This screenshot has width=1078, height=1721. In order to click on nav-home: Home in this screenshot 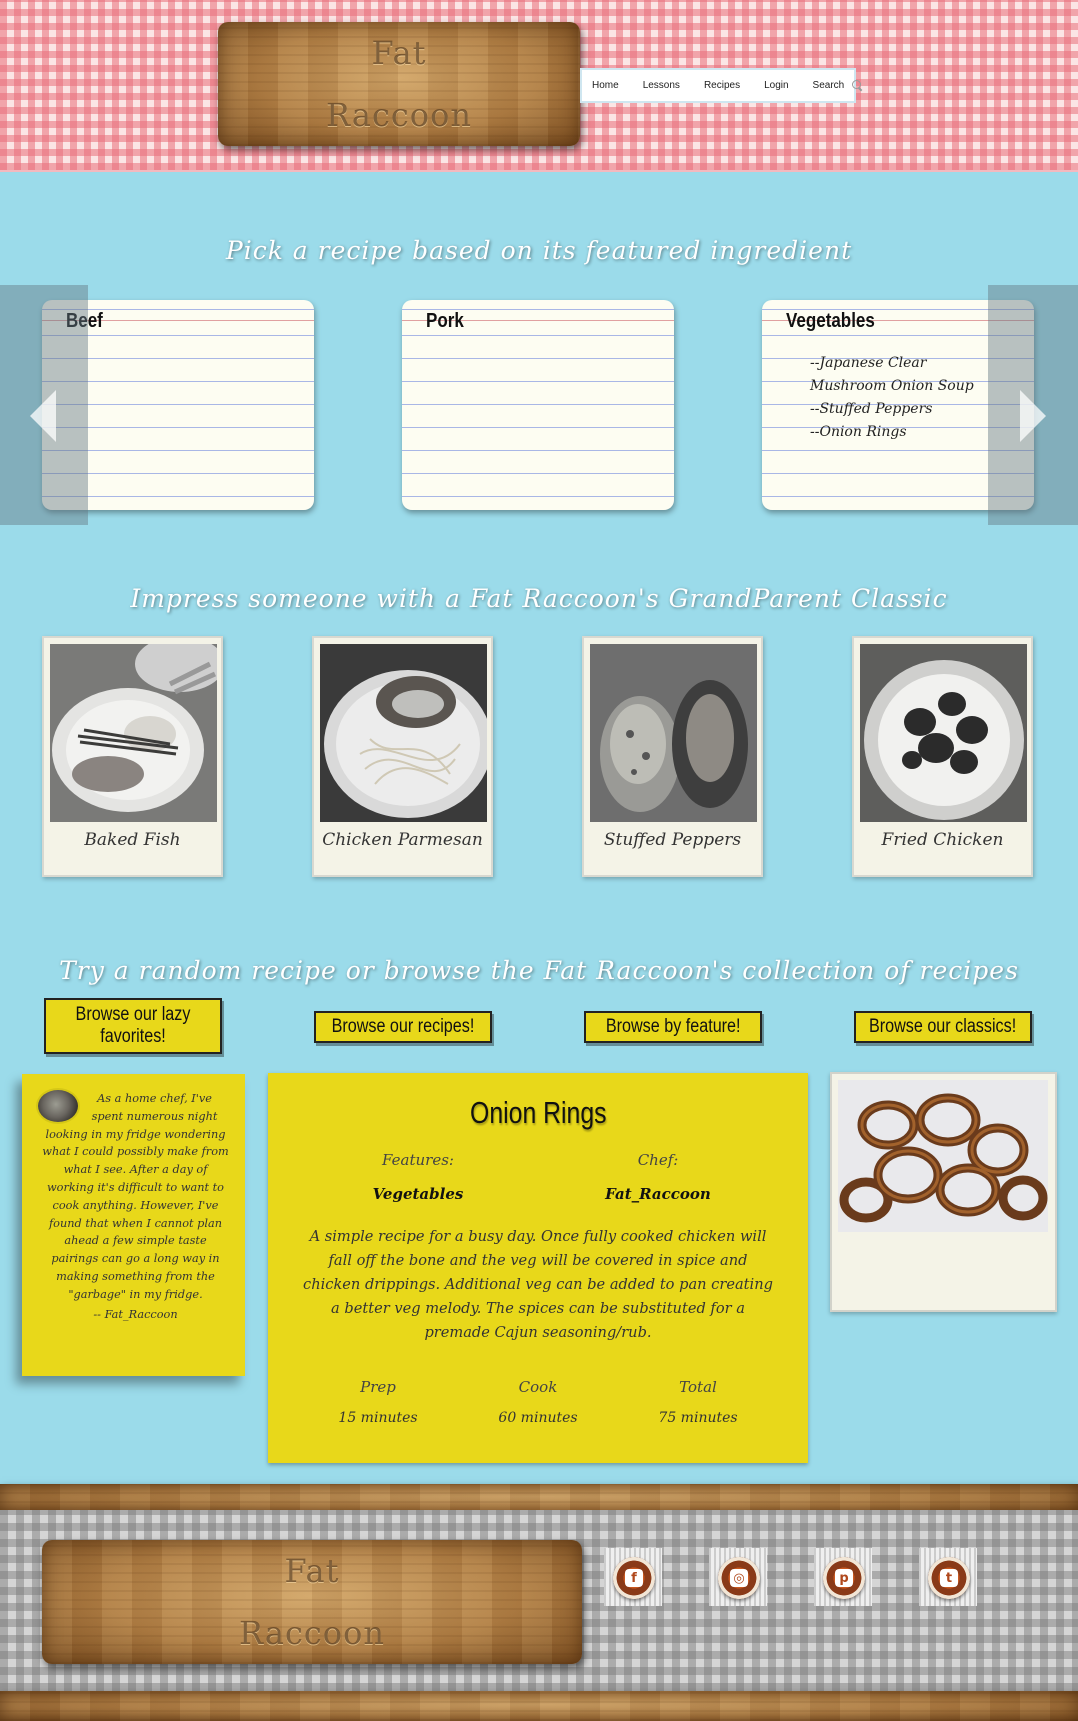, I will do `click(605, 85)`.